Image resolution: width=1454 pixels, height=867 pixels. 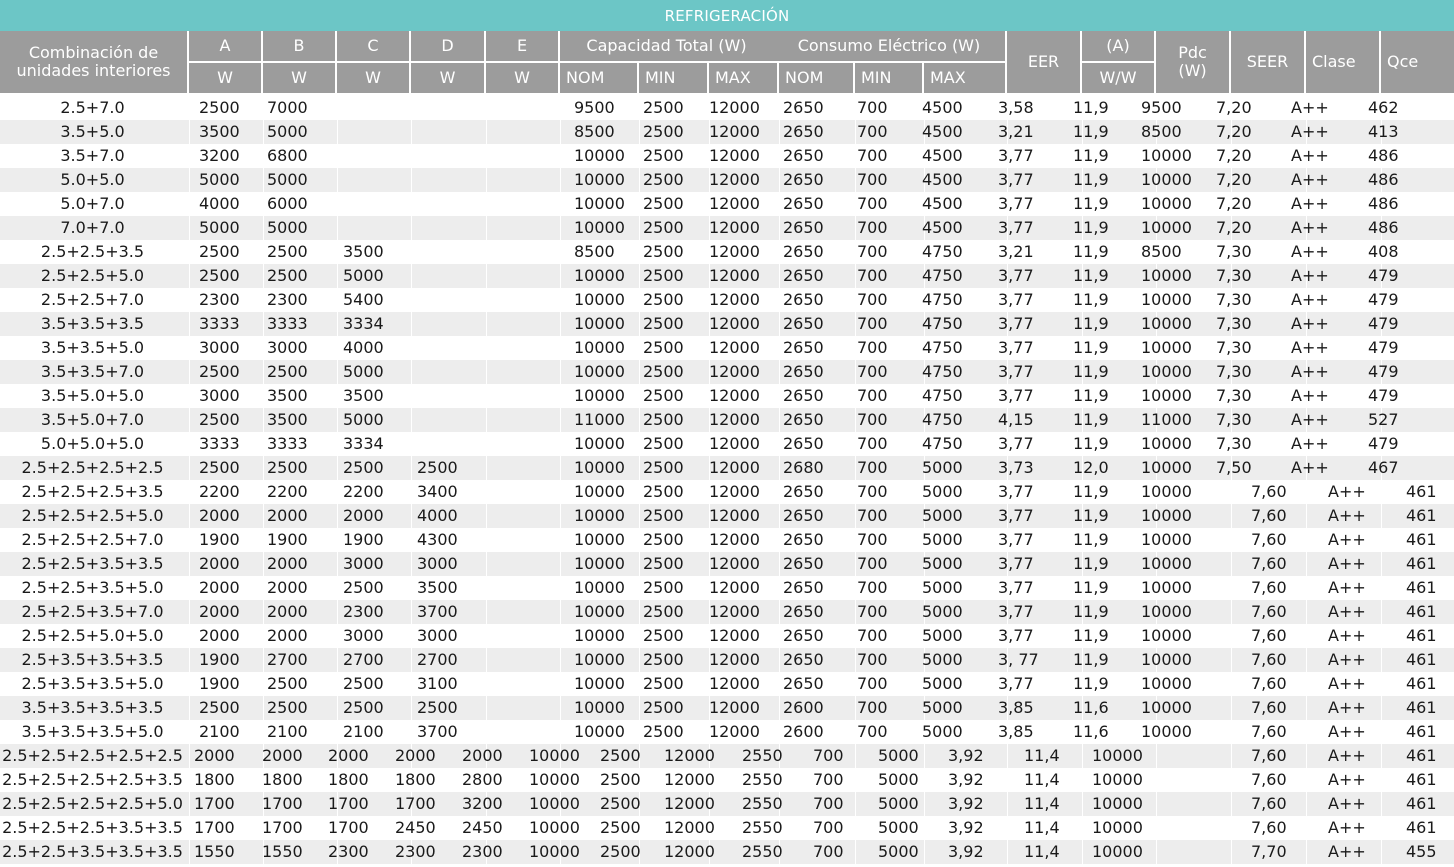 What do you see at coordinates (348, 851) in the screenshot?
I see `value-cell: 2300` at bounding box center [348, 851].